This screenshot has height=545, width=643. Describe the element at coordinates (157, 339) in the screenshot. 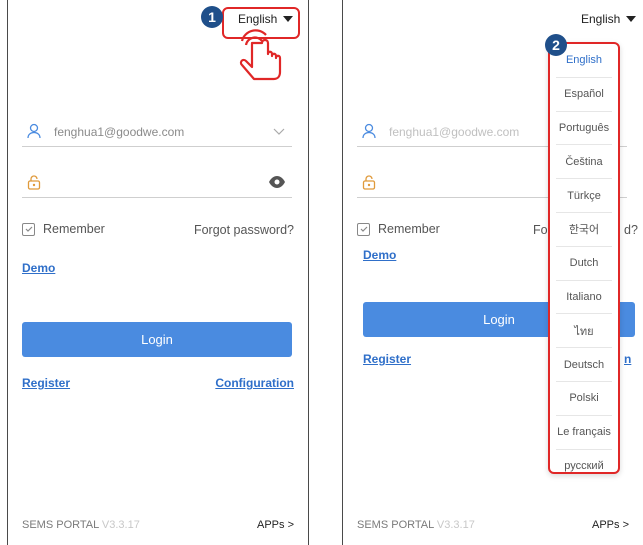

I see `login-button: Login` at that location.